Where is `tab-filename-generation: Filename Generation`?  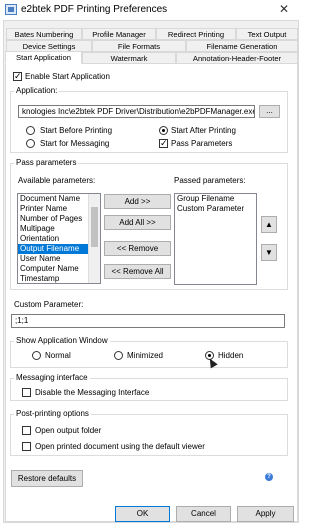 tab-filename-generation: Filename Generation is located at coordinates (242, 46).